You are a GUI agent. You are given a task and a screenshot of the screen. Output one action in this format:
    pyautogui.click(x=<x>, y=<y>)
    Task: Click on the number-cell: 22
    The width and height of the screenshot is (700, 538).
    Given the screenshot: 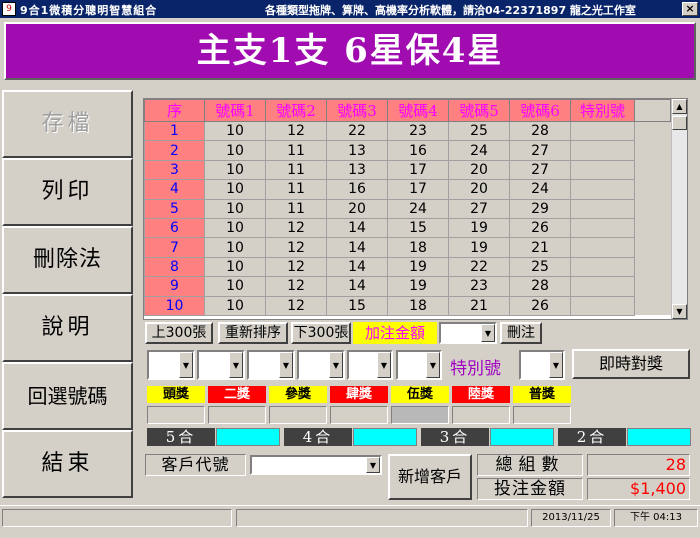 What is the action you would take?
    pyautogui.click(x=479, y=267)
    